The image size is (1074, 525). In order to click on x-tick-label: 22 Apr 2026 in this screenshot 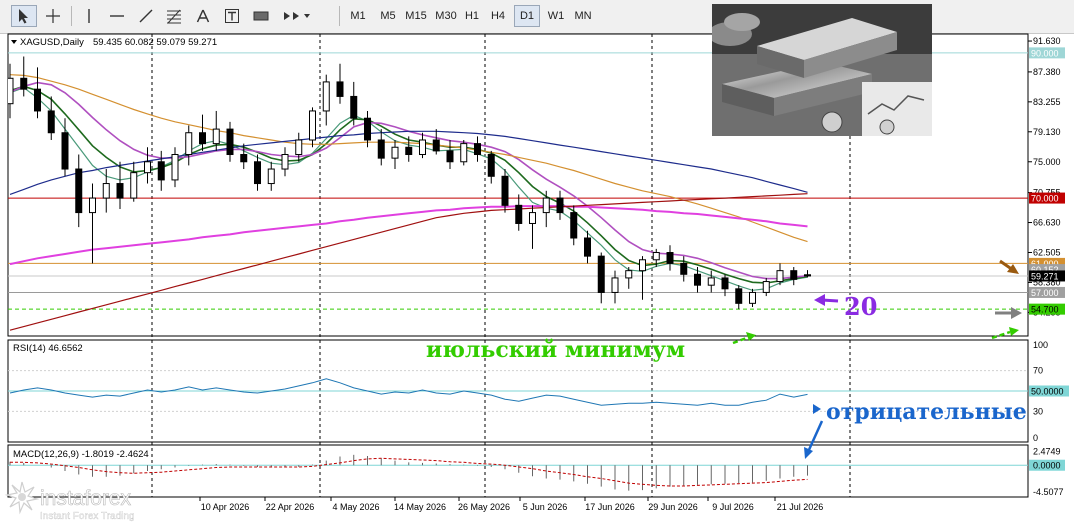, I will do `click(290, 507)`.